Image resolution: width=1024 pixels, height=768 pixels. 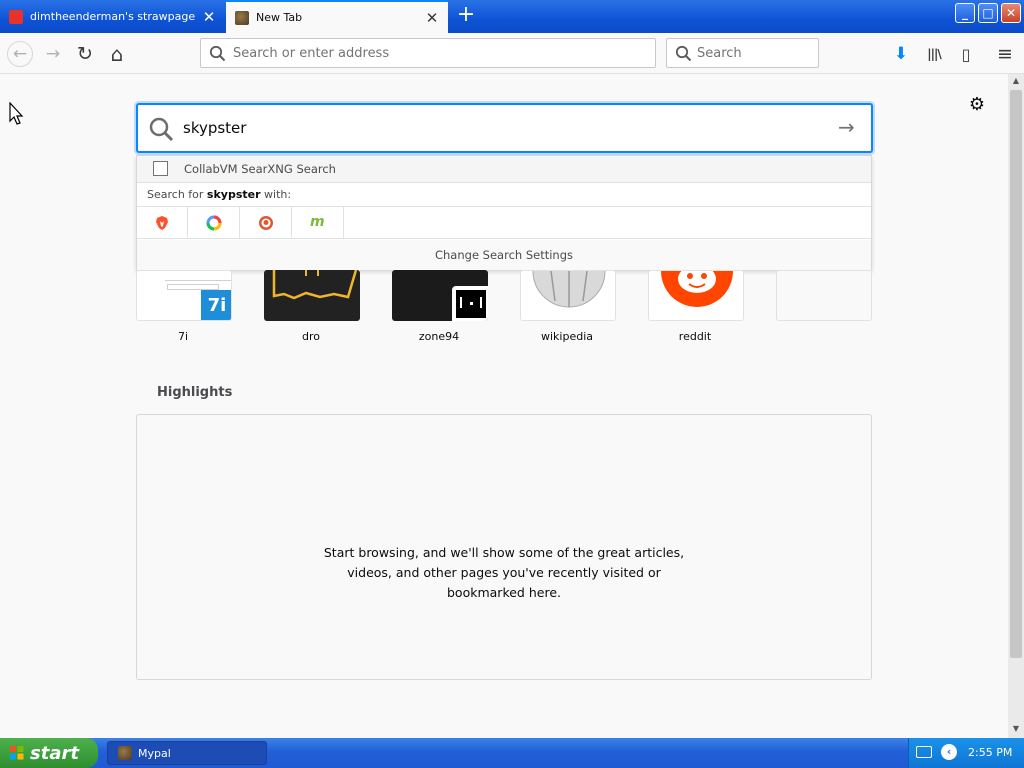 What do you see at coordinates (901, 54) in the screenshot?
I see `downloads-button: ⬇` at bounding box center [901, 54].